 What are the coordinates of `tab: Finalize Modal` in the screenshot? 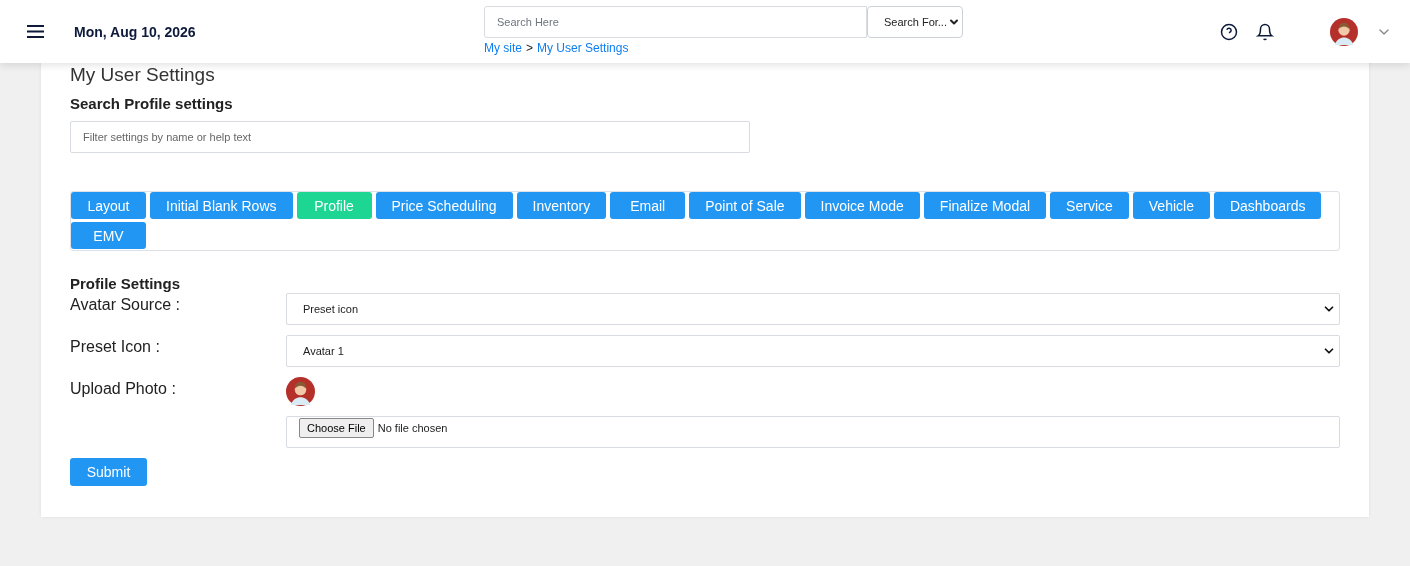 It's located at (985, 205).